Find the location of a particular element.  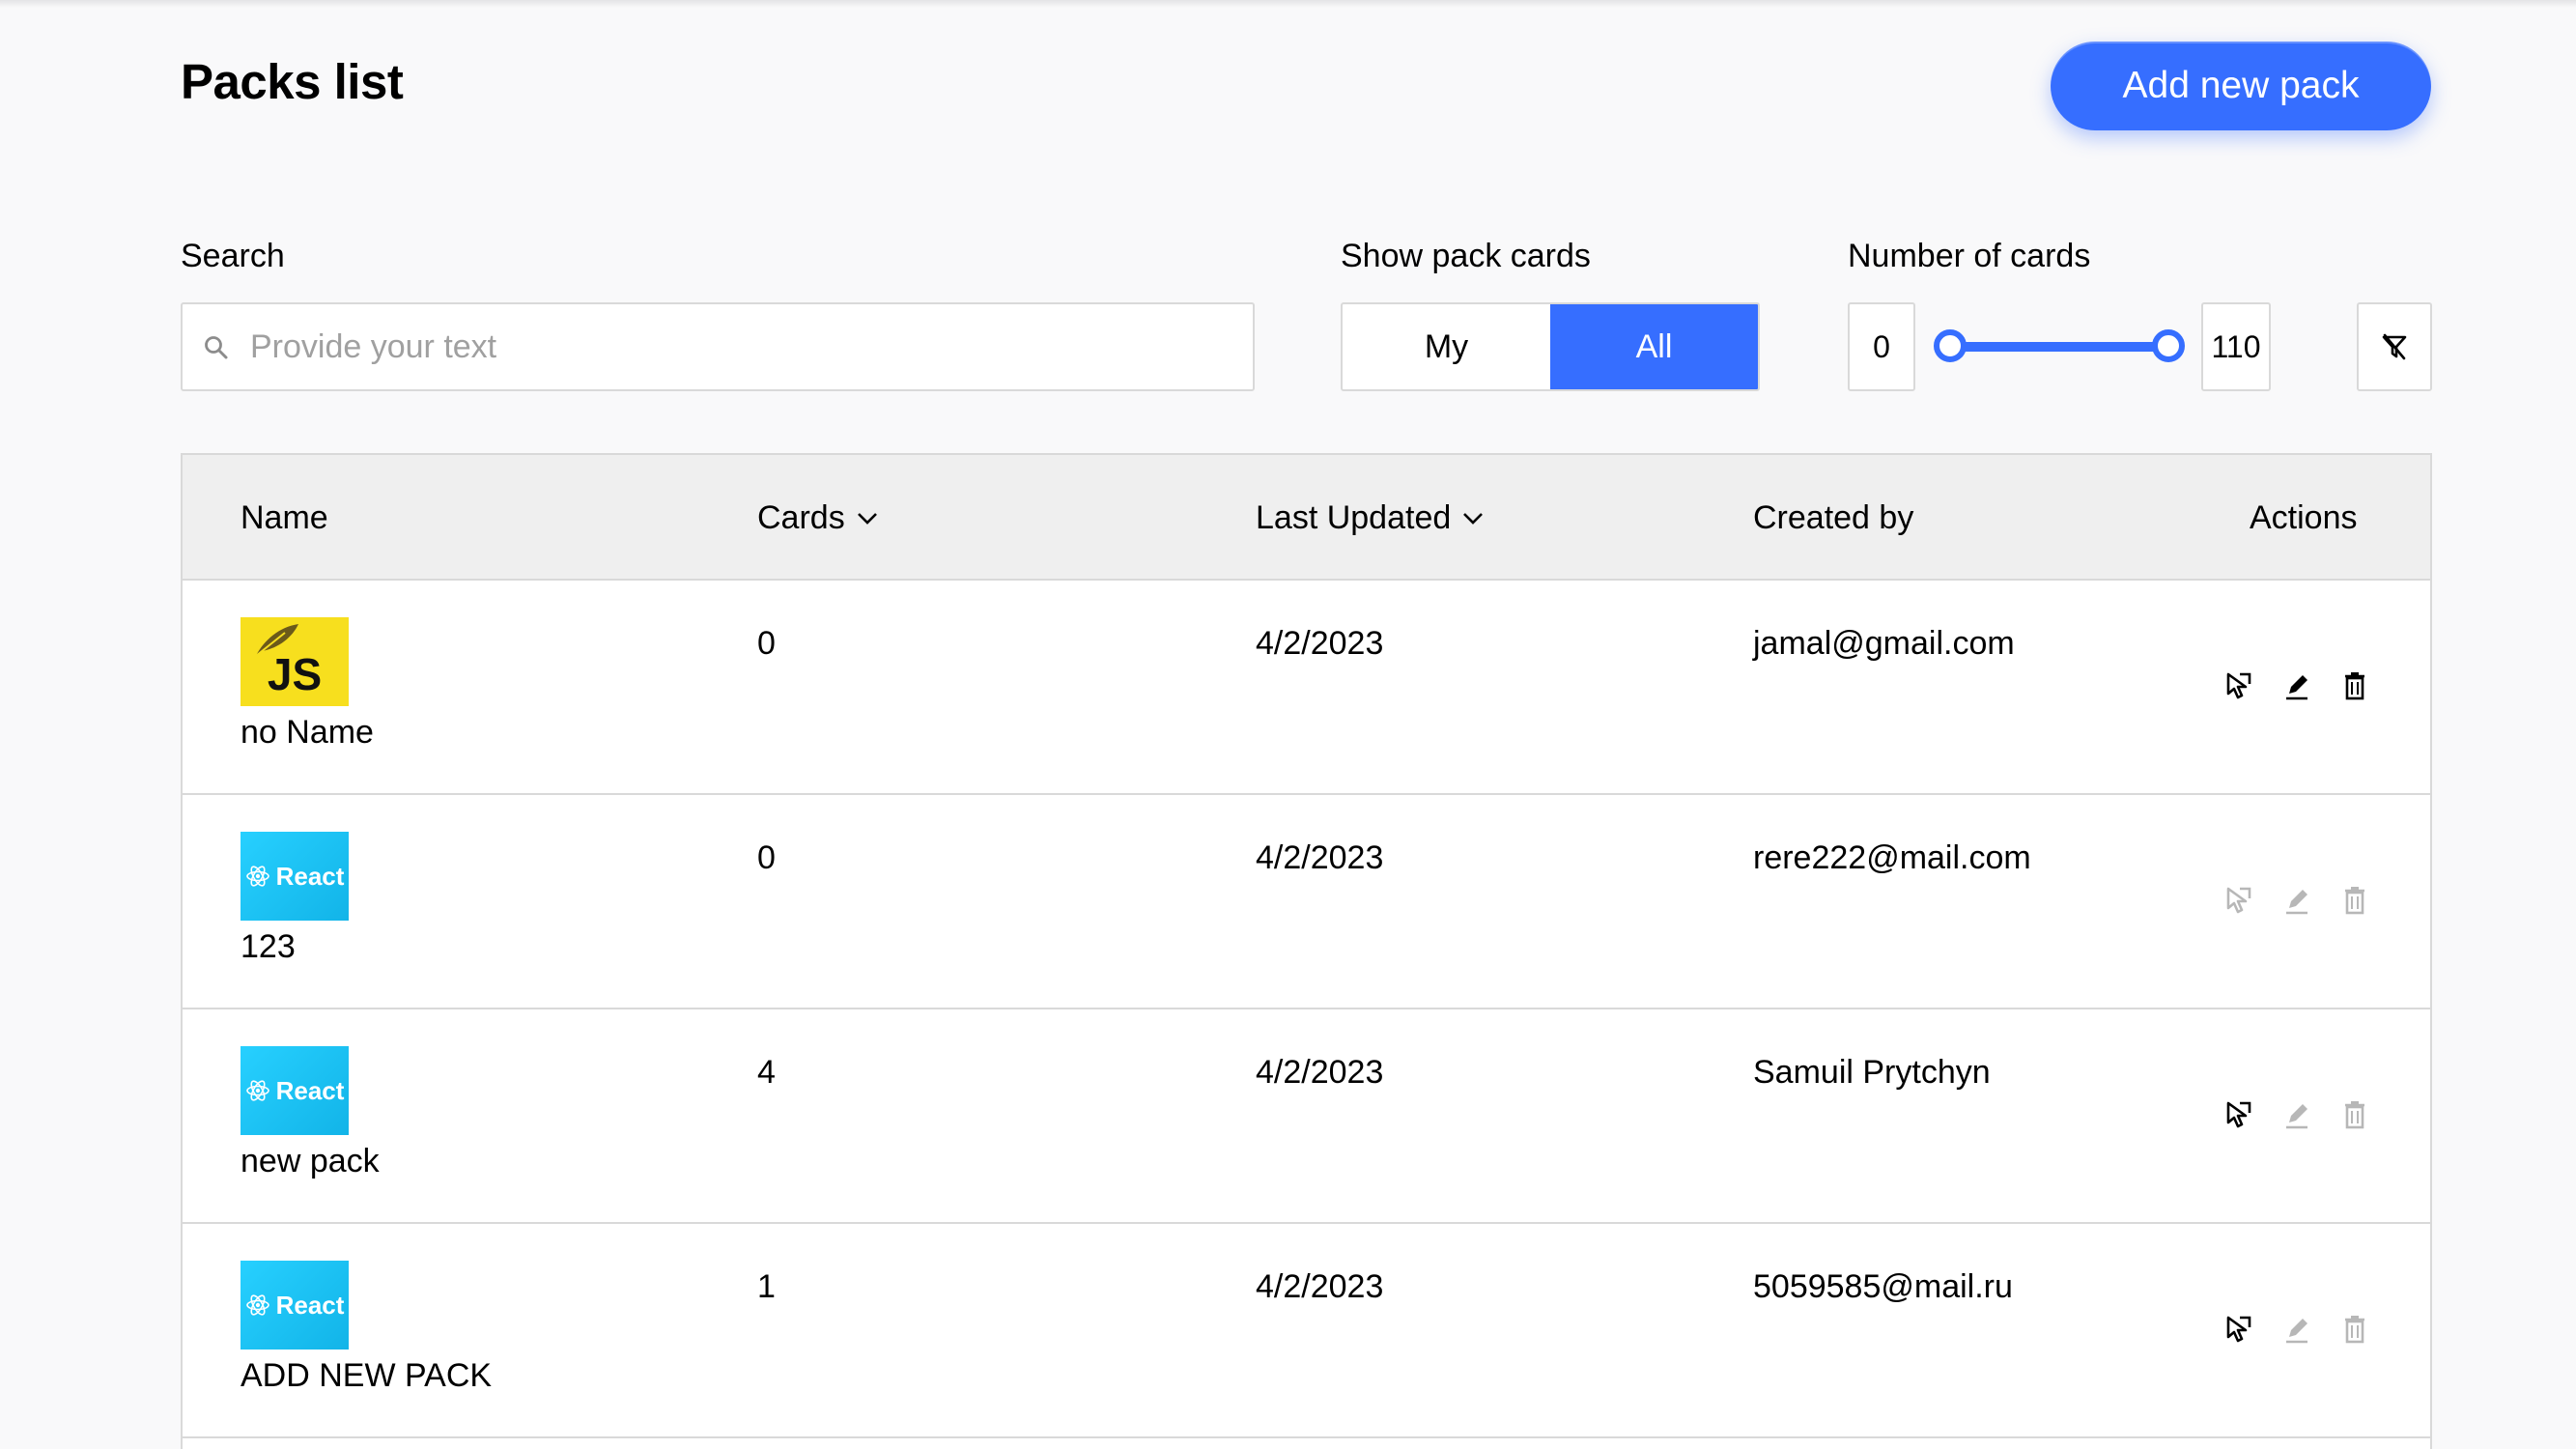

cards-count: 4 is located at coordinates (766, 1072).